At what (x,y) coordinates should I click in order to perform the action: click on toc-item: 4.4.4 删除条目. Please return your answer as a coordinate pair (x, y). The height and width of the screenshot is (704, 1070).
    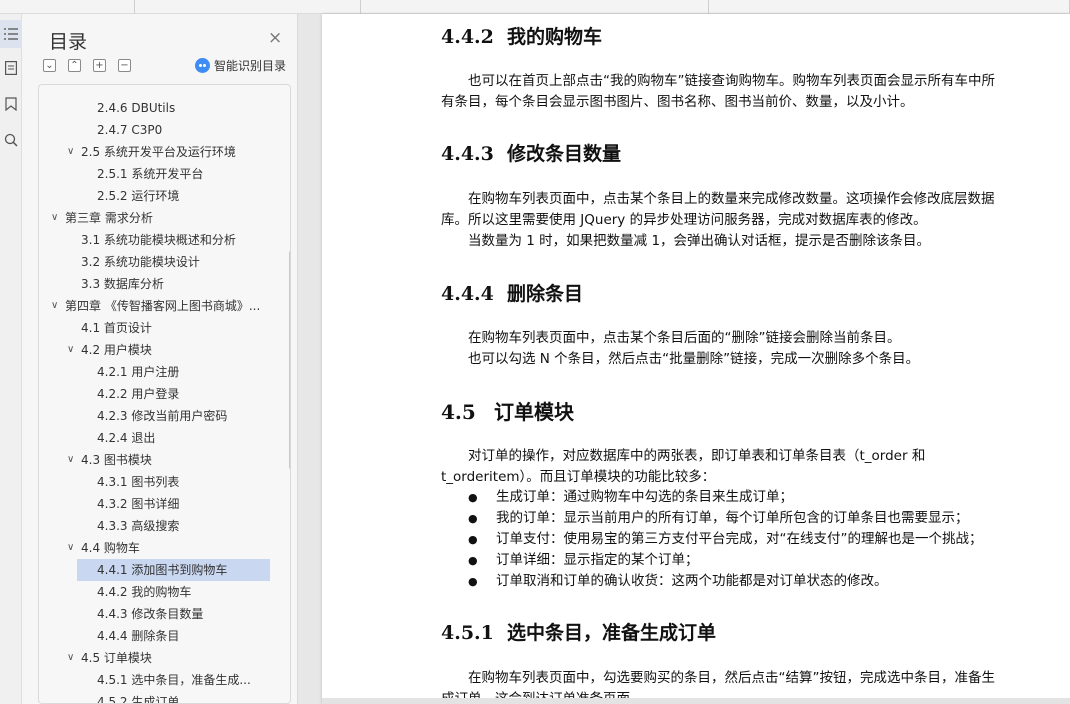
    Looking at the image, I should click on (164, 636).